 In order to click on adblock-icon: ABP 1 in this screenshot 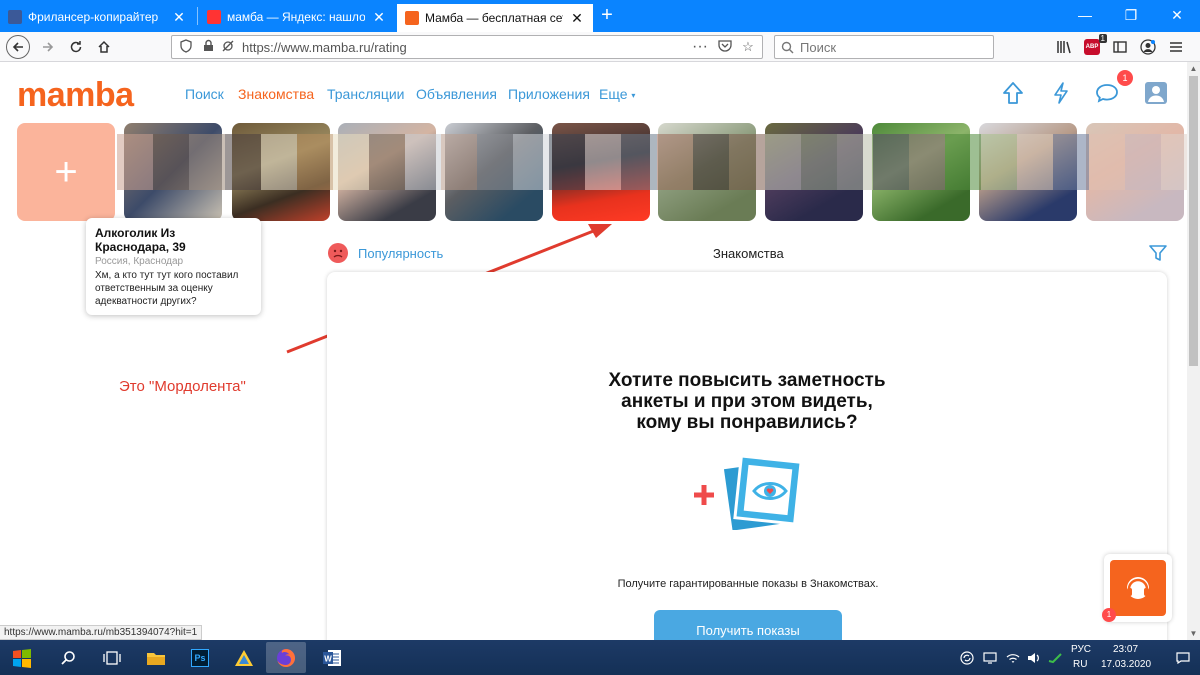, I will do `click(1094, 45)`.